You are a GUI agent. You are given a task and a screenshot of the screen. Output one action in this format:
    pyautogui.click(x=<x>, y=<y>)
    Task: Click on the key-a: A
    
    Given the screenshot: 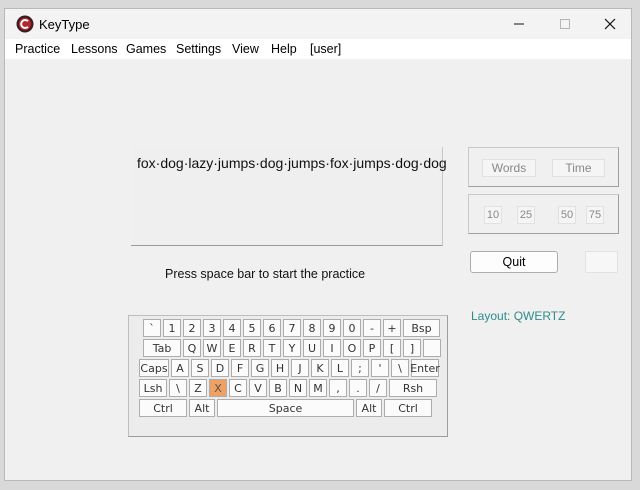 What is the action you would take?
    pyautogui.click(x=180, y=368)
    